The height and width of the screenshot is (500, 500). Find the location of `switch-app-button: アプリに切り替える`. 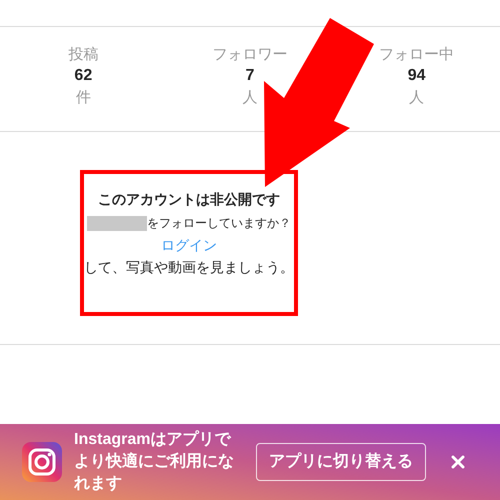

switch-app-button: アプリに切り替える is located at coordinates (341, 462).